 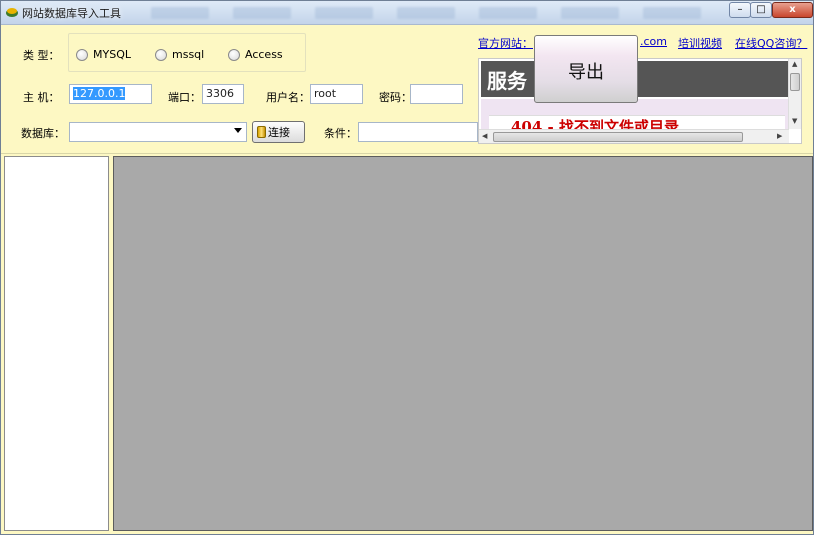 What do you see at coordinates (41, 55) in the screenshot?
I see `type-label: 类 型：` at bounding box center [41, 55].